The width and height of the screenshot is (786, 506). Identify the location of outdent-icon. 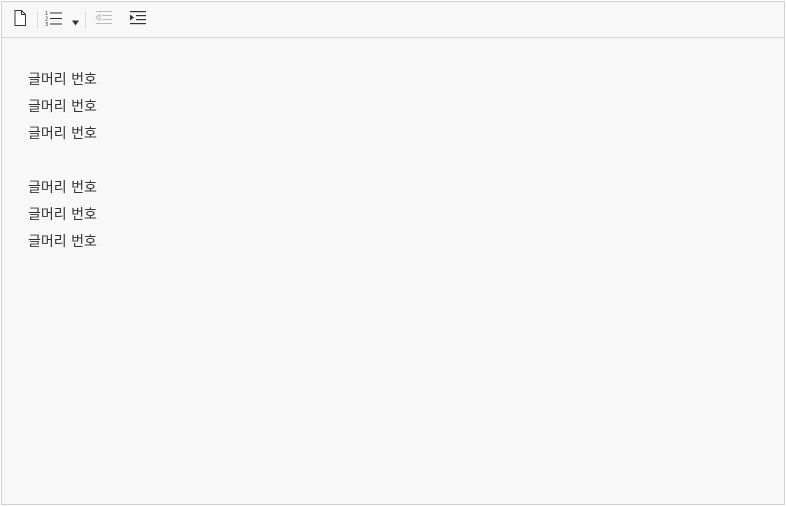
(104, 20).